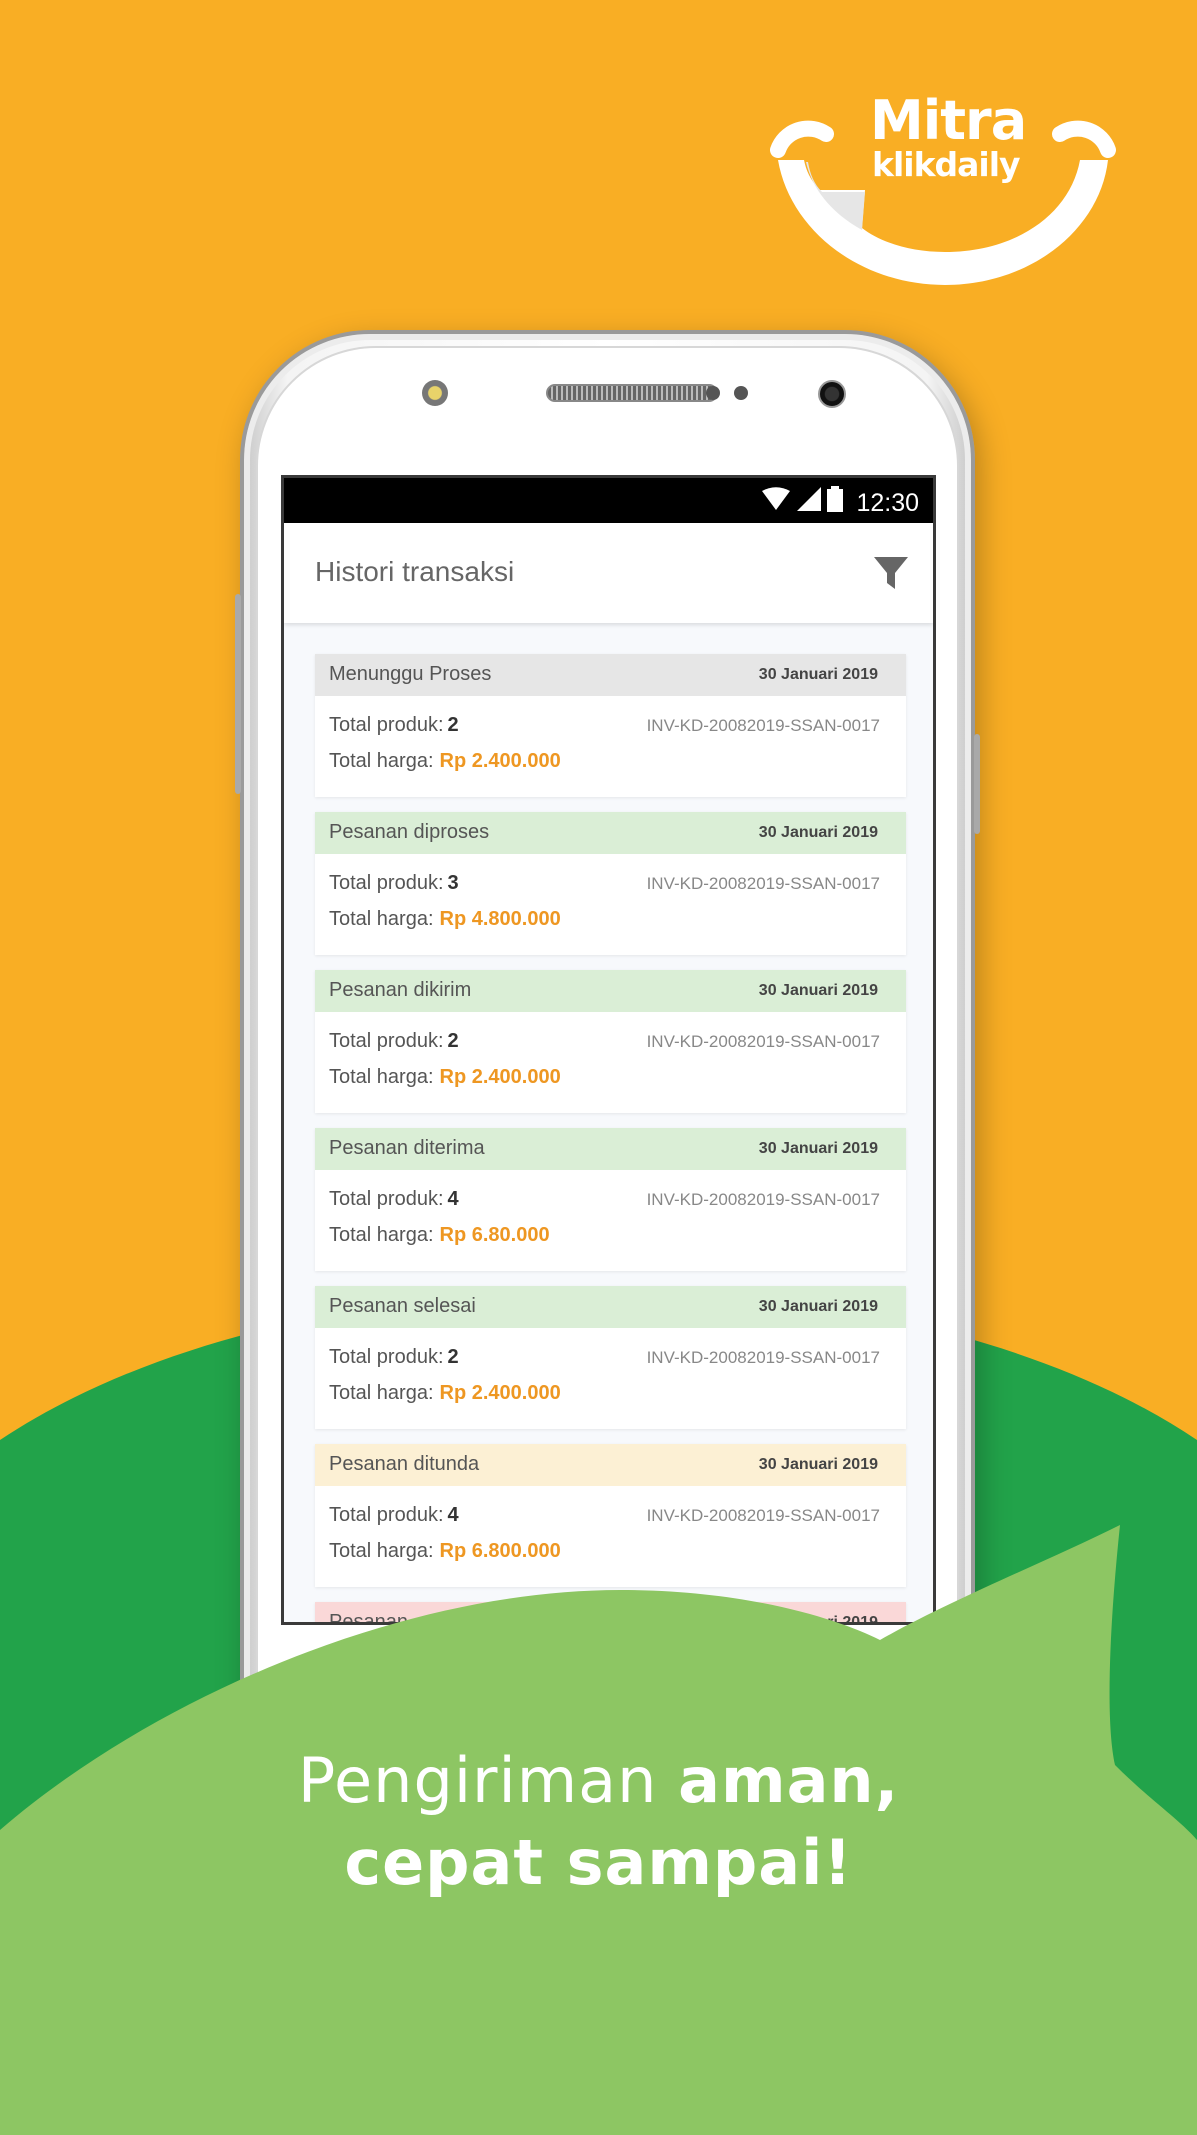  What do you see at coordinates (948, 120) in the screenshot?
I see `logo-title: Mitra` at bounding box center [948, 120].